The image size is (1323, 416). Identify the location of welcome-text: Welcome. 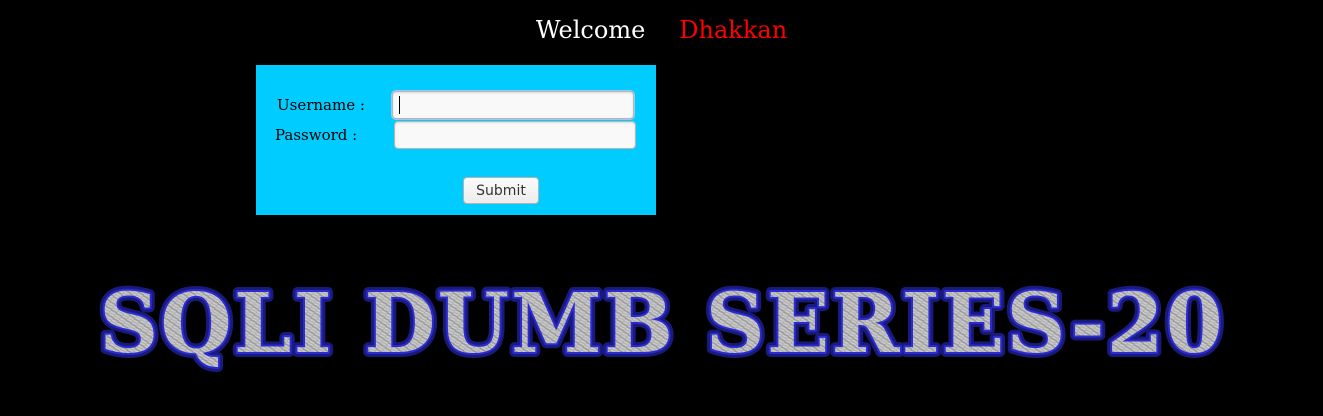
(590, 30).